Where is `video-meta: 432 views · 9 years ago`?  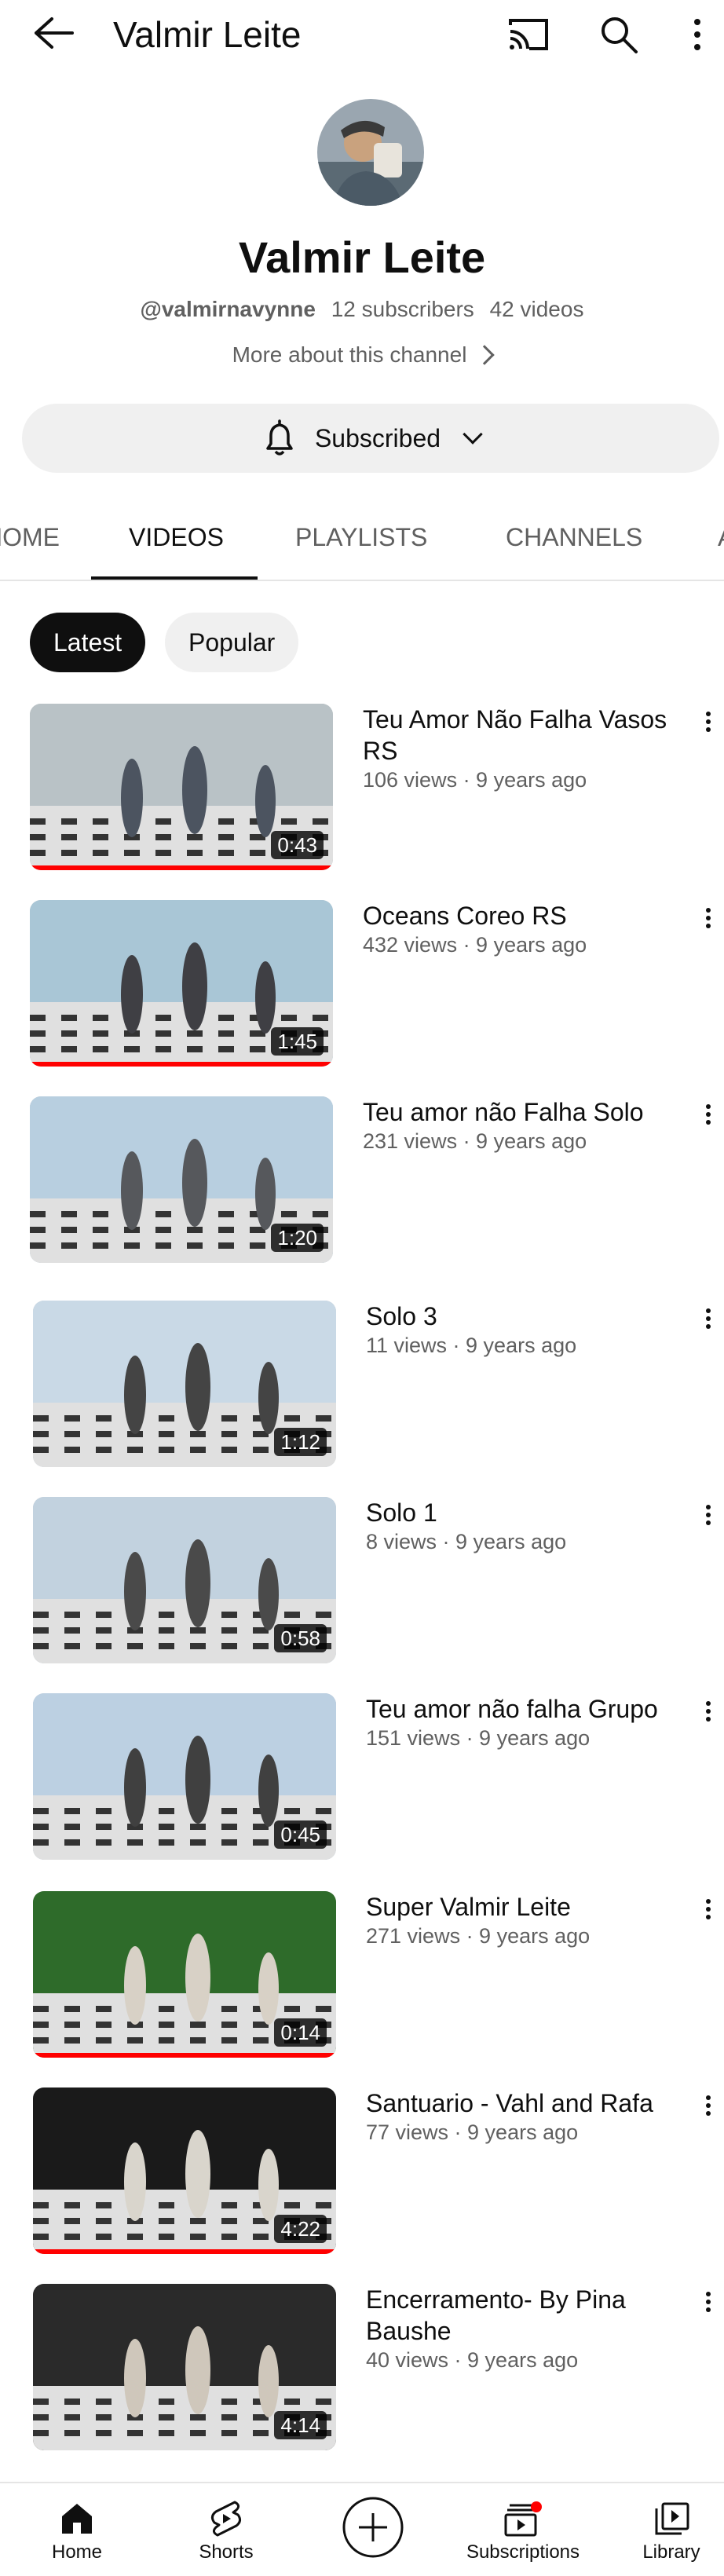
video-meta: 432 views · 9 years ago is located at coordinates (475, 945).